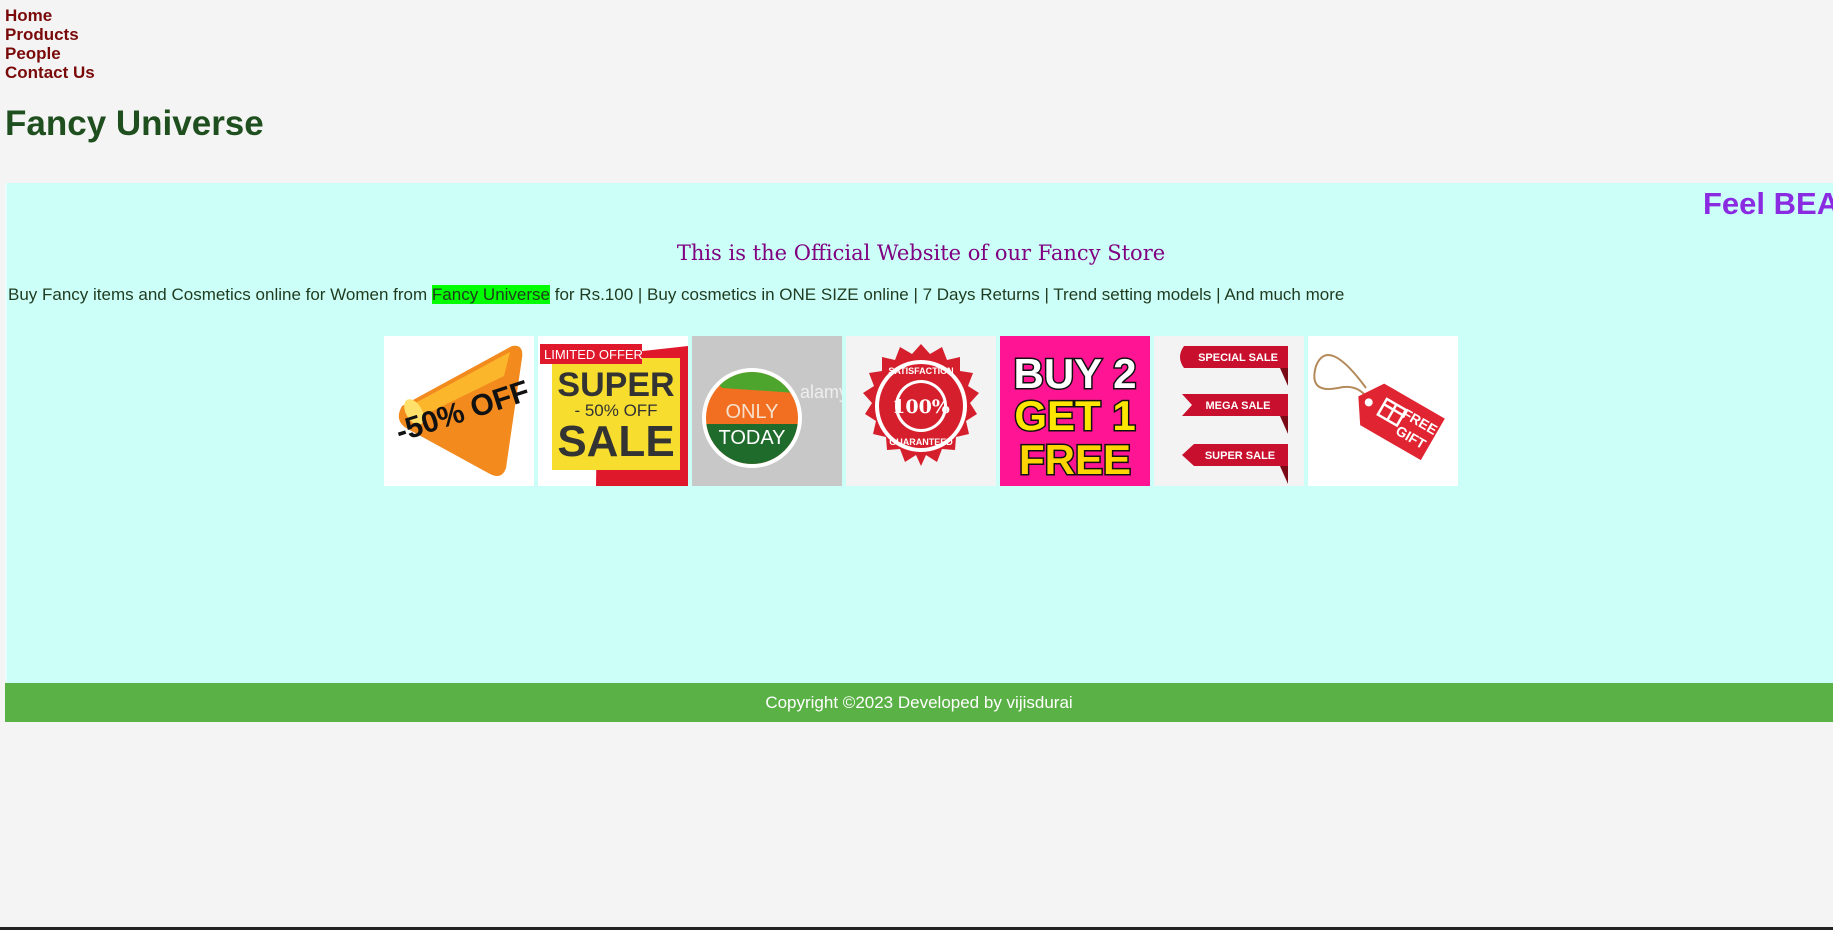  I want to click on promo-image-50-off: -50% OFF, so click(459, 411).